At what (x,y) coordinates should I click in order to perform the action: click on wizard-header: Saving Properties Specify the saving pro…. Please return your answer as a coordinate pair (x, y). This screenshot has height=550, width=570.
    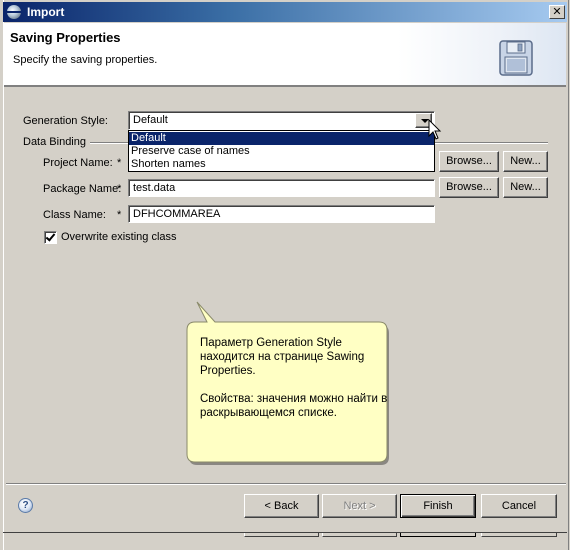
    Looking at the image, I should click on (285, 55).